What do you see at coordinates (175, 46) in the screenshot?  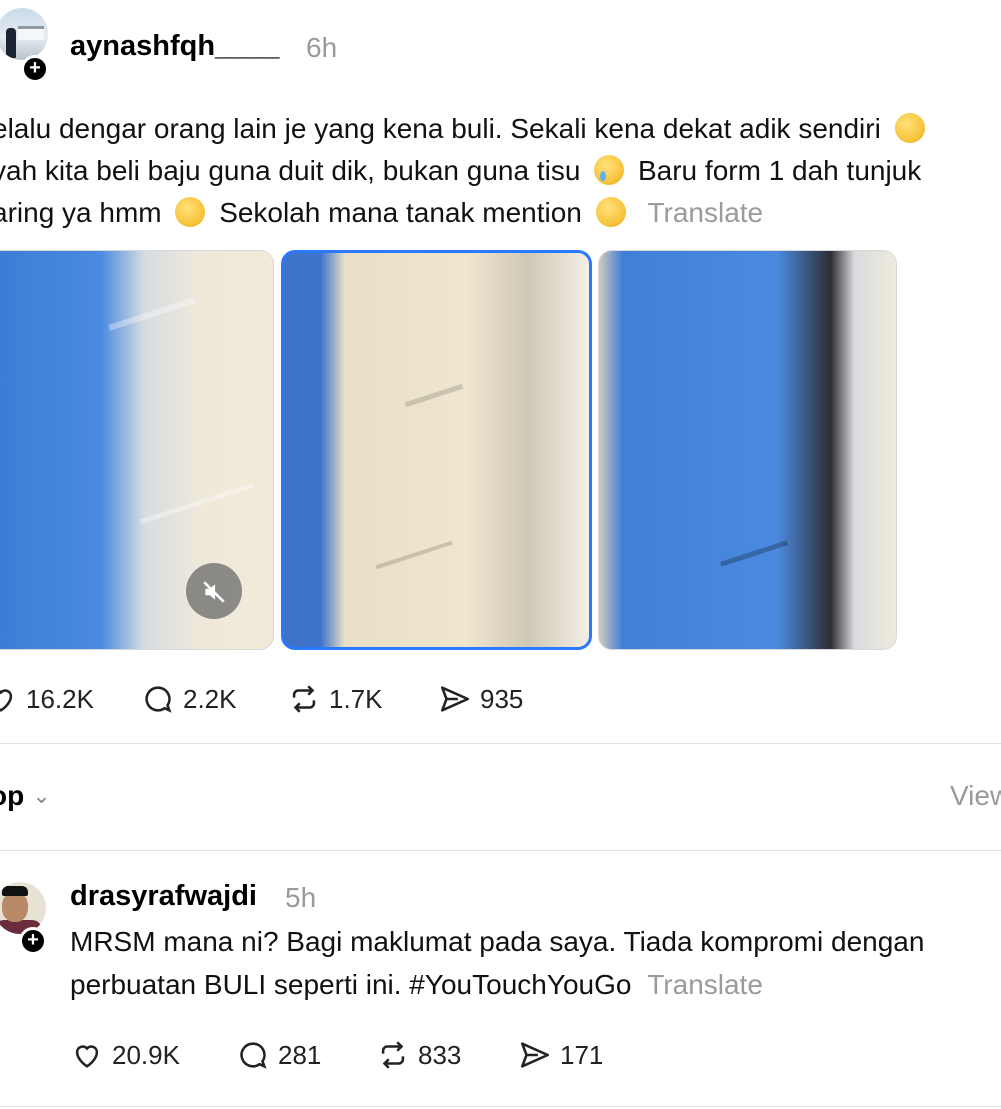 I see `post-username: aynashfqh____` at bounding box center [175, 46].